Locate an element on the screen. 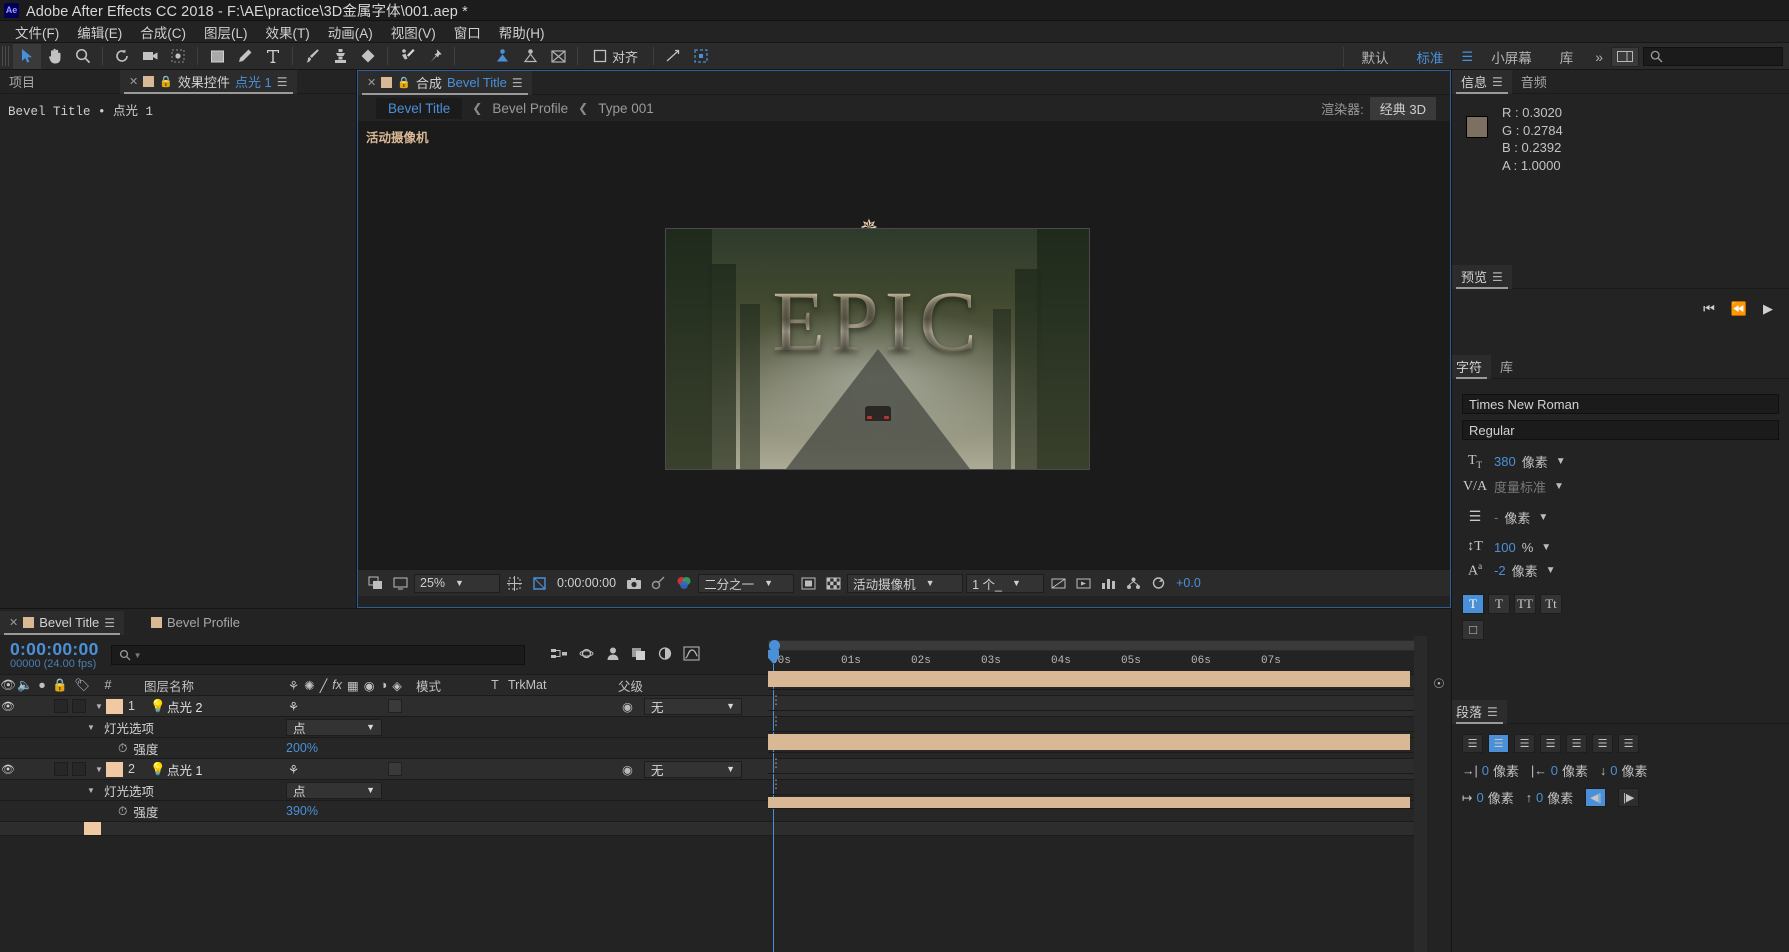 Image resolution: width=1789 pixels, height=952 pixels. clone-stamp-tool-icon is located at coordinates (340, 56).